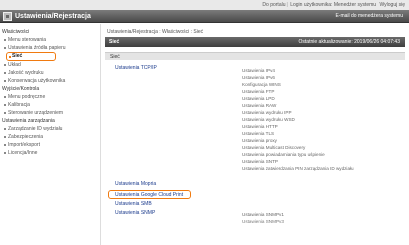 This screenshot has height=245, width=409. What do you see at coordinates (21, 89) in the screenshot?
I see `sidebar-section-output: Wyjście/Kontrola` at bounding box center [21, 89].